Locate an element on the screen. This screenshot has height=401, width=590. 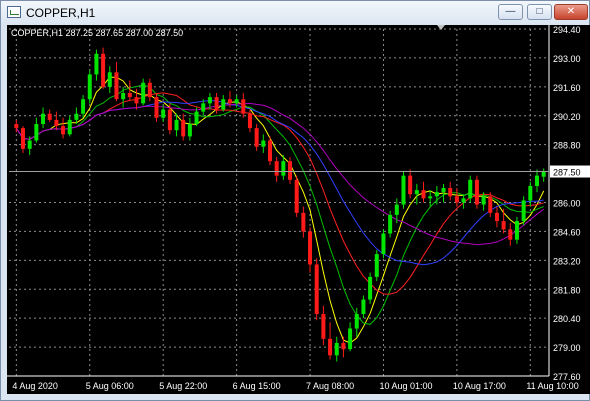
chart-shift-marker is located at coordinates (441, 27).